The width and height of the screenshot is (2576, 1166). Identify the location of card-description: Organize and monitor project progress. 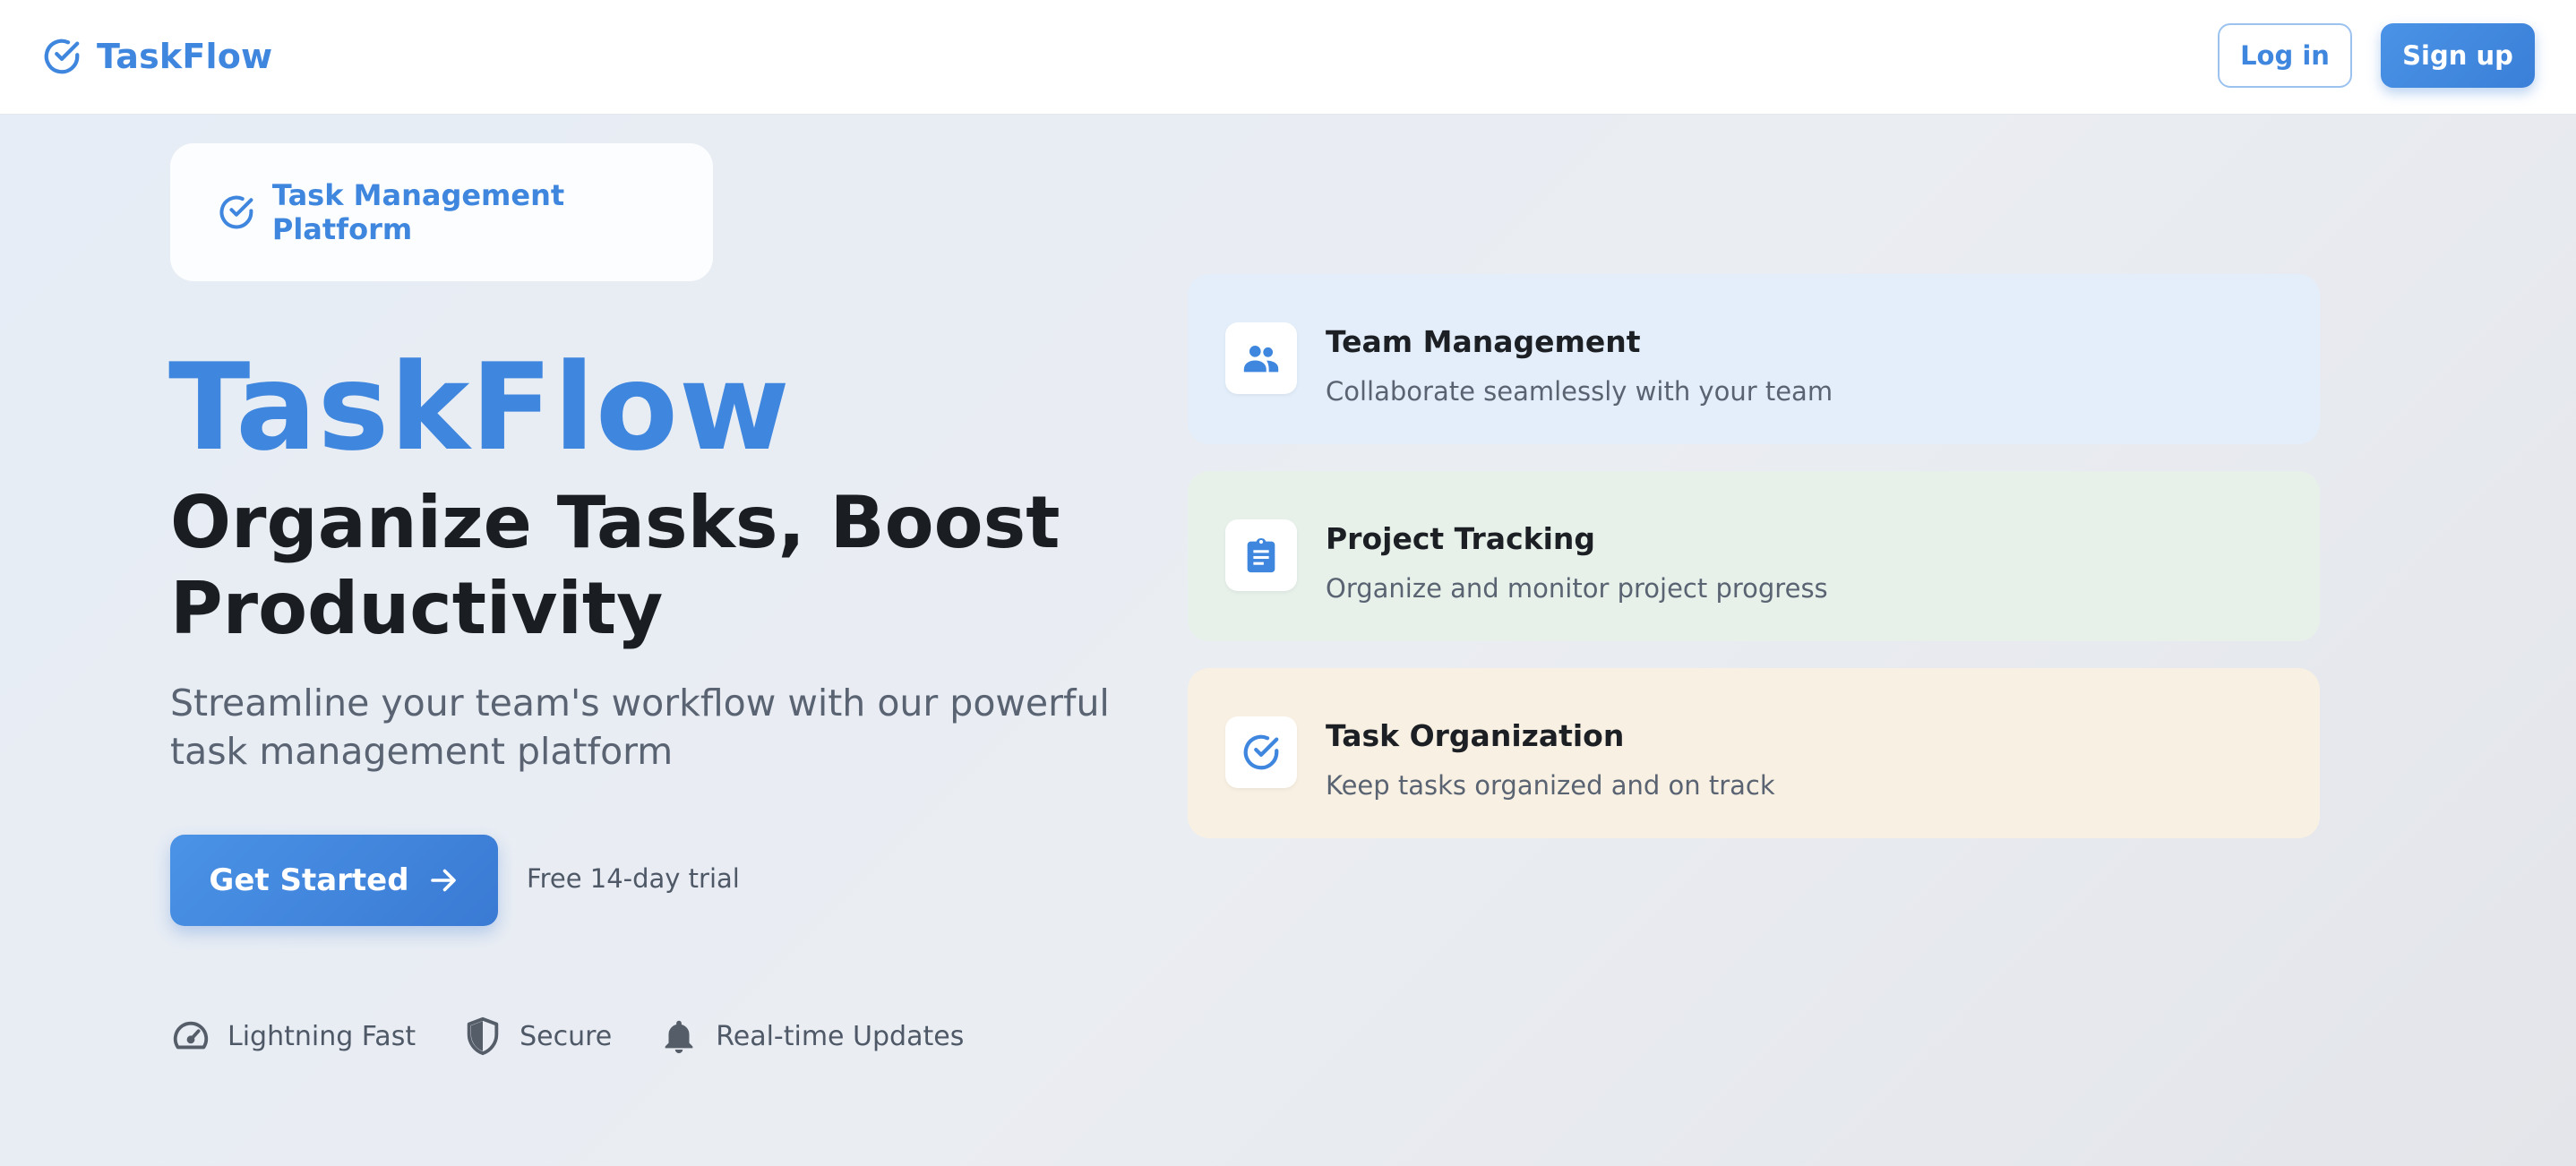
(1577, 588).